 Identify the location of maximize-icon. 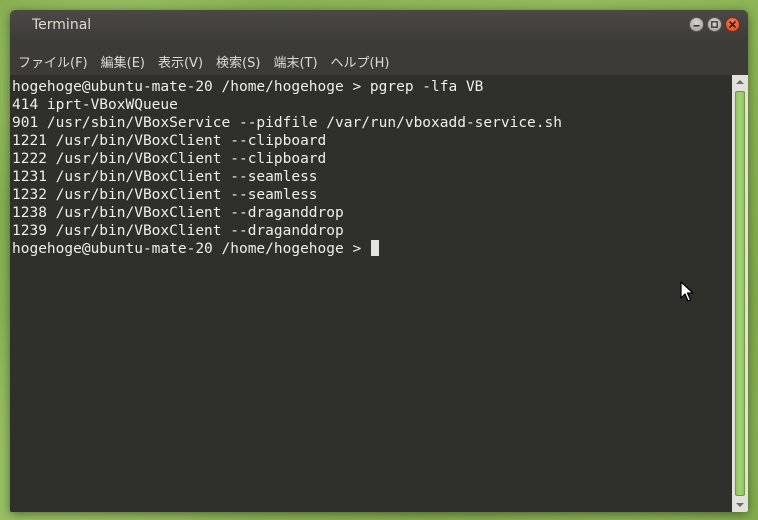
(714, 24).